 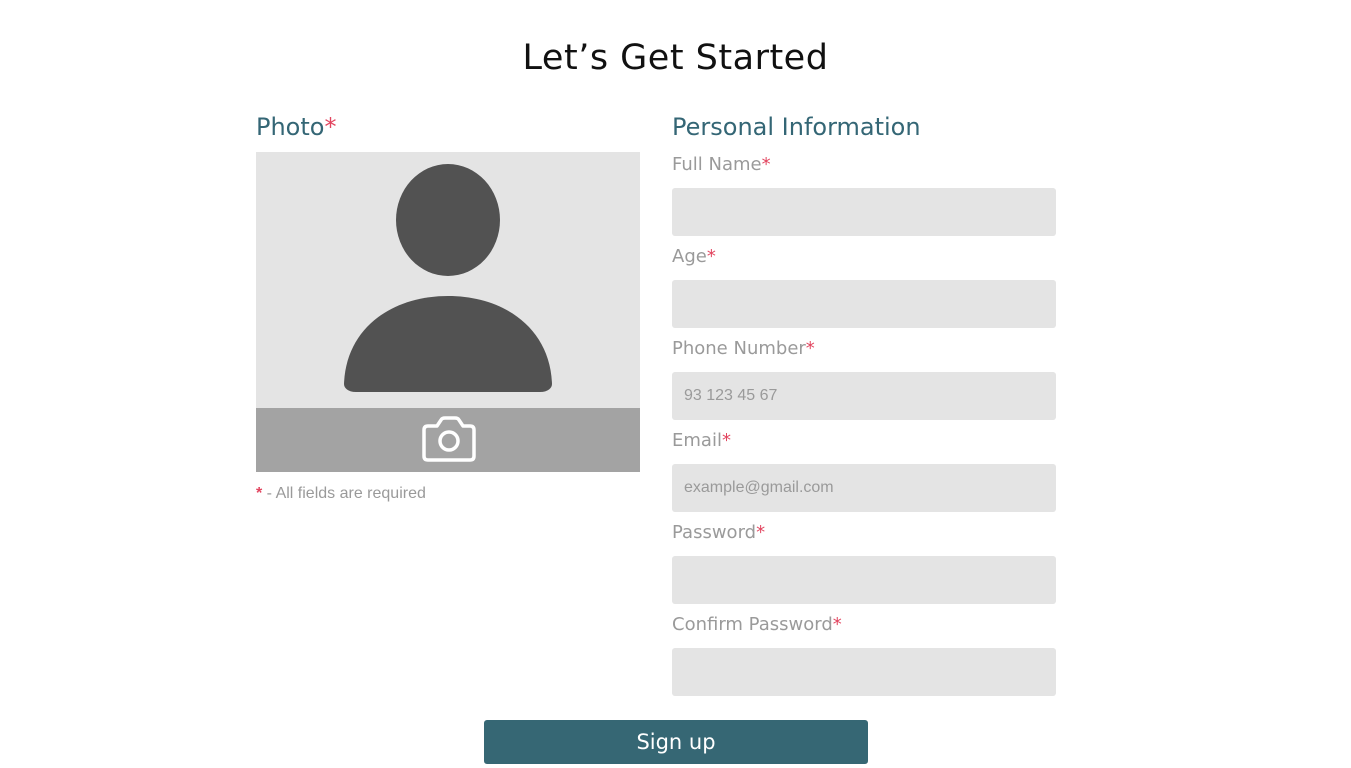 I want to click on full-name-label: Full Name*, so click(x=721, y=164).